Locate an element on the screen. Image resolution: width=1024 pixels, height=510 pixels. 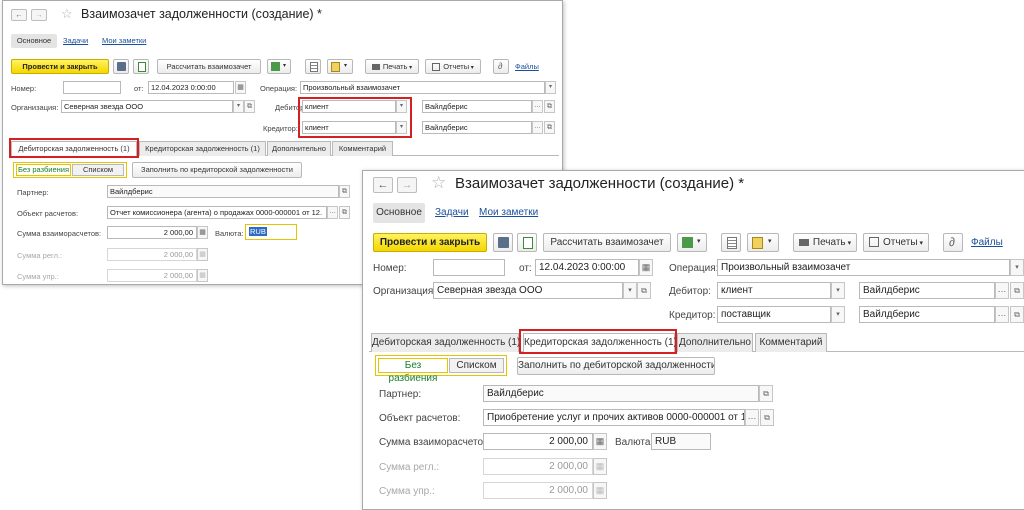
tab-receivables: Дебиторская задолженность (1) is located at coordinates (445, 342).